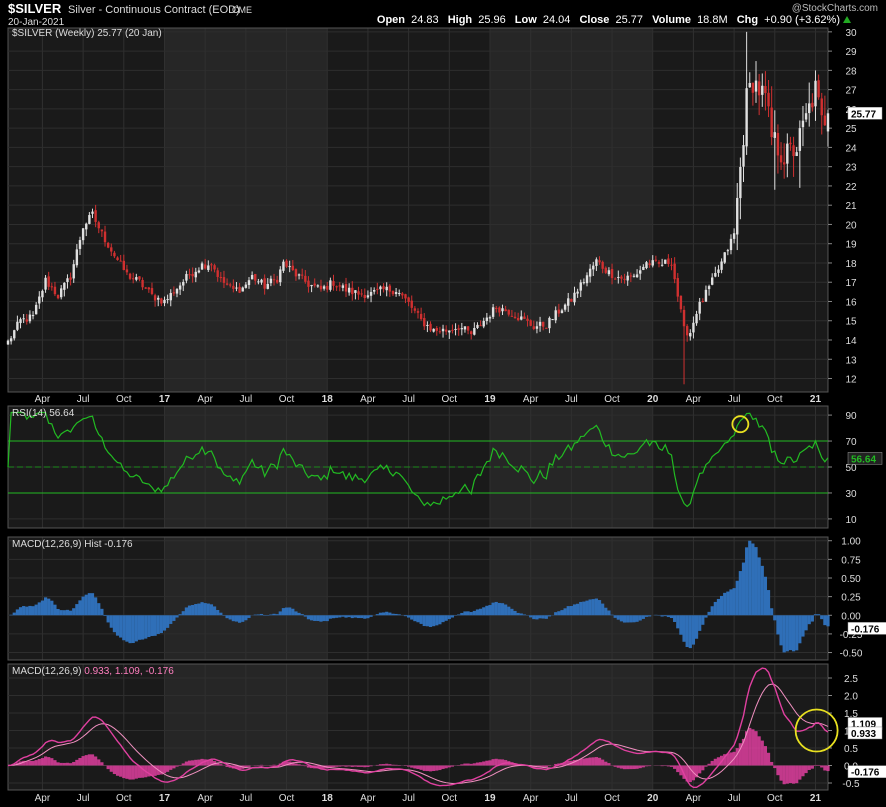 The width and height of the screenshot is (886, 807). What do you see at coordinates (83, 399) in the screenshot?
I see `x-tick-label: Jul` at bounding box center [83, 399].